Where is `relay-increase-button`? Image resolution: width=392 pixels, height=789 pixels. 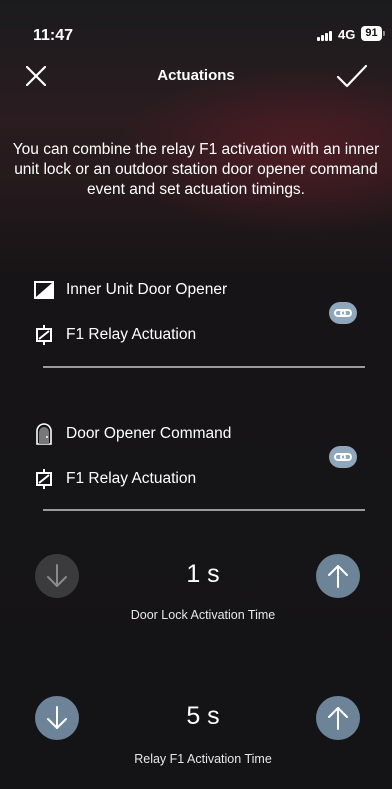
relay-increase-button is located at coordinates (338, 718).